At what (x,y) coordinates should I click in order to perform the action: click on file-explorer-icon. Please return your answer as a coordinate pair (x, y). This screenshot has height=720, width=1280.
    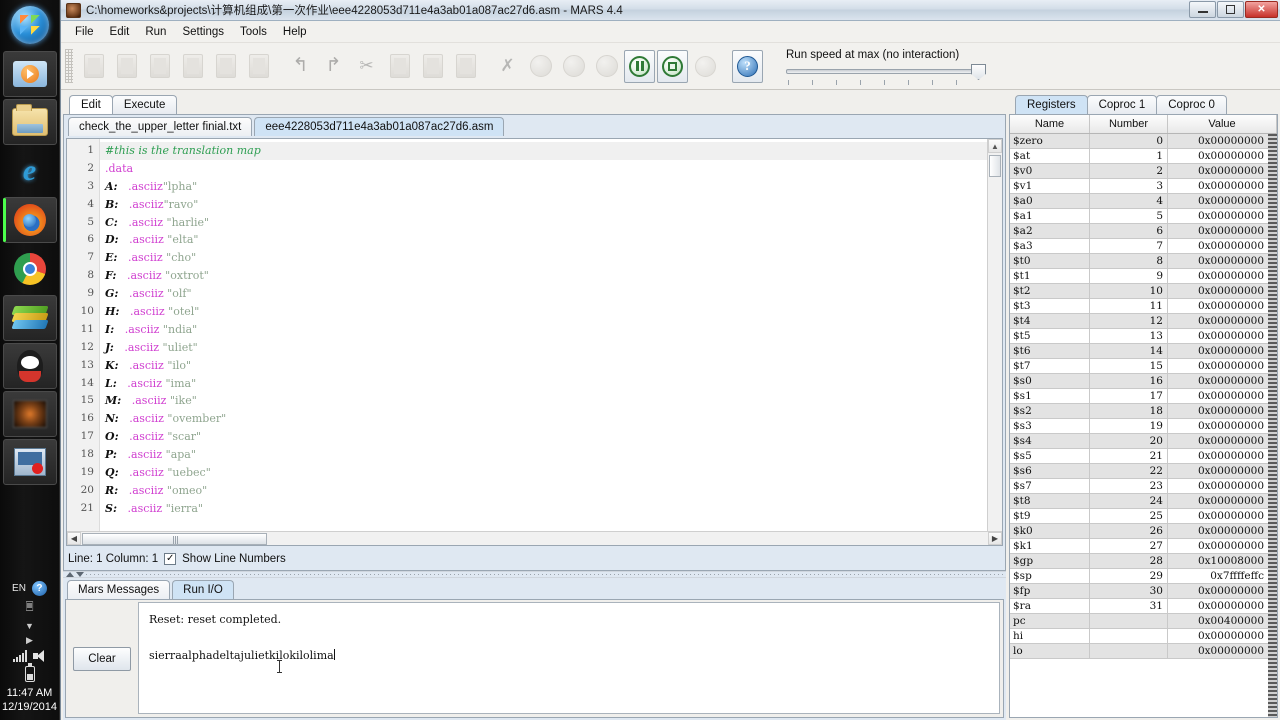
    Looking at the image, I should click on (29, 122).